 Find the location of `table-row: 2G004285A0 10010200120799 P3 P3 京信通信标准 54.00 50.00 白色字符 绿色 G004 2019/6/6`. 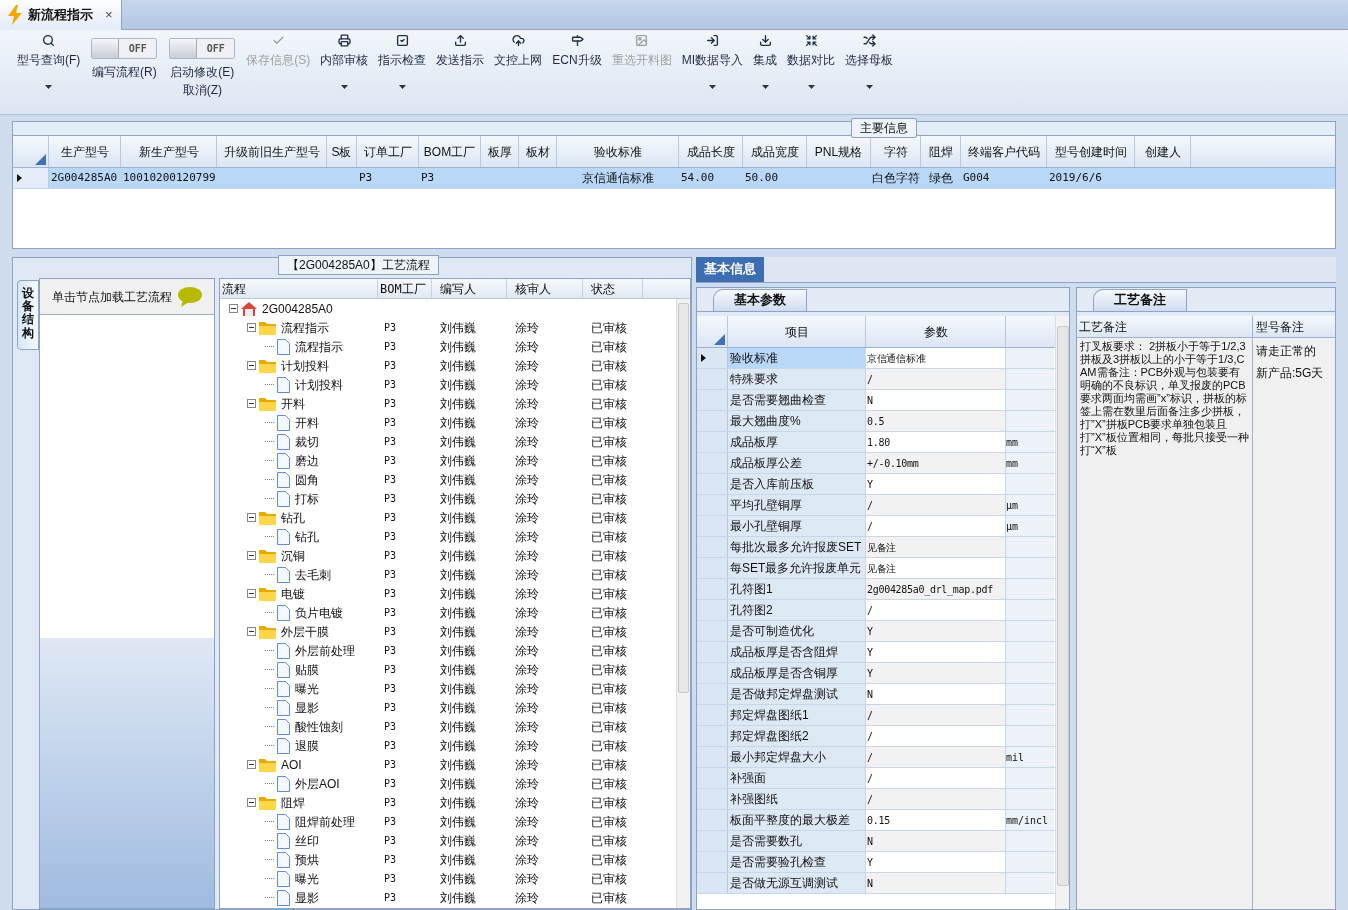

table-row: 2G004285A0 10010200120799 P3 P3 京信通信标准 54.00 50.00 白色字符 绿色 G004 2019/6/6 is located at coordinates (674, 178).